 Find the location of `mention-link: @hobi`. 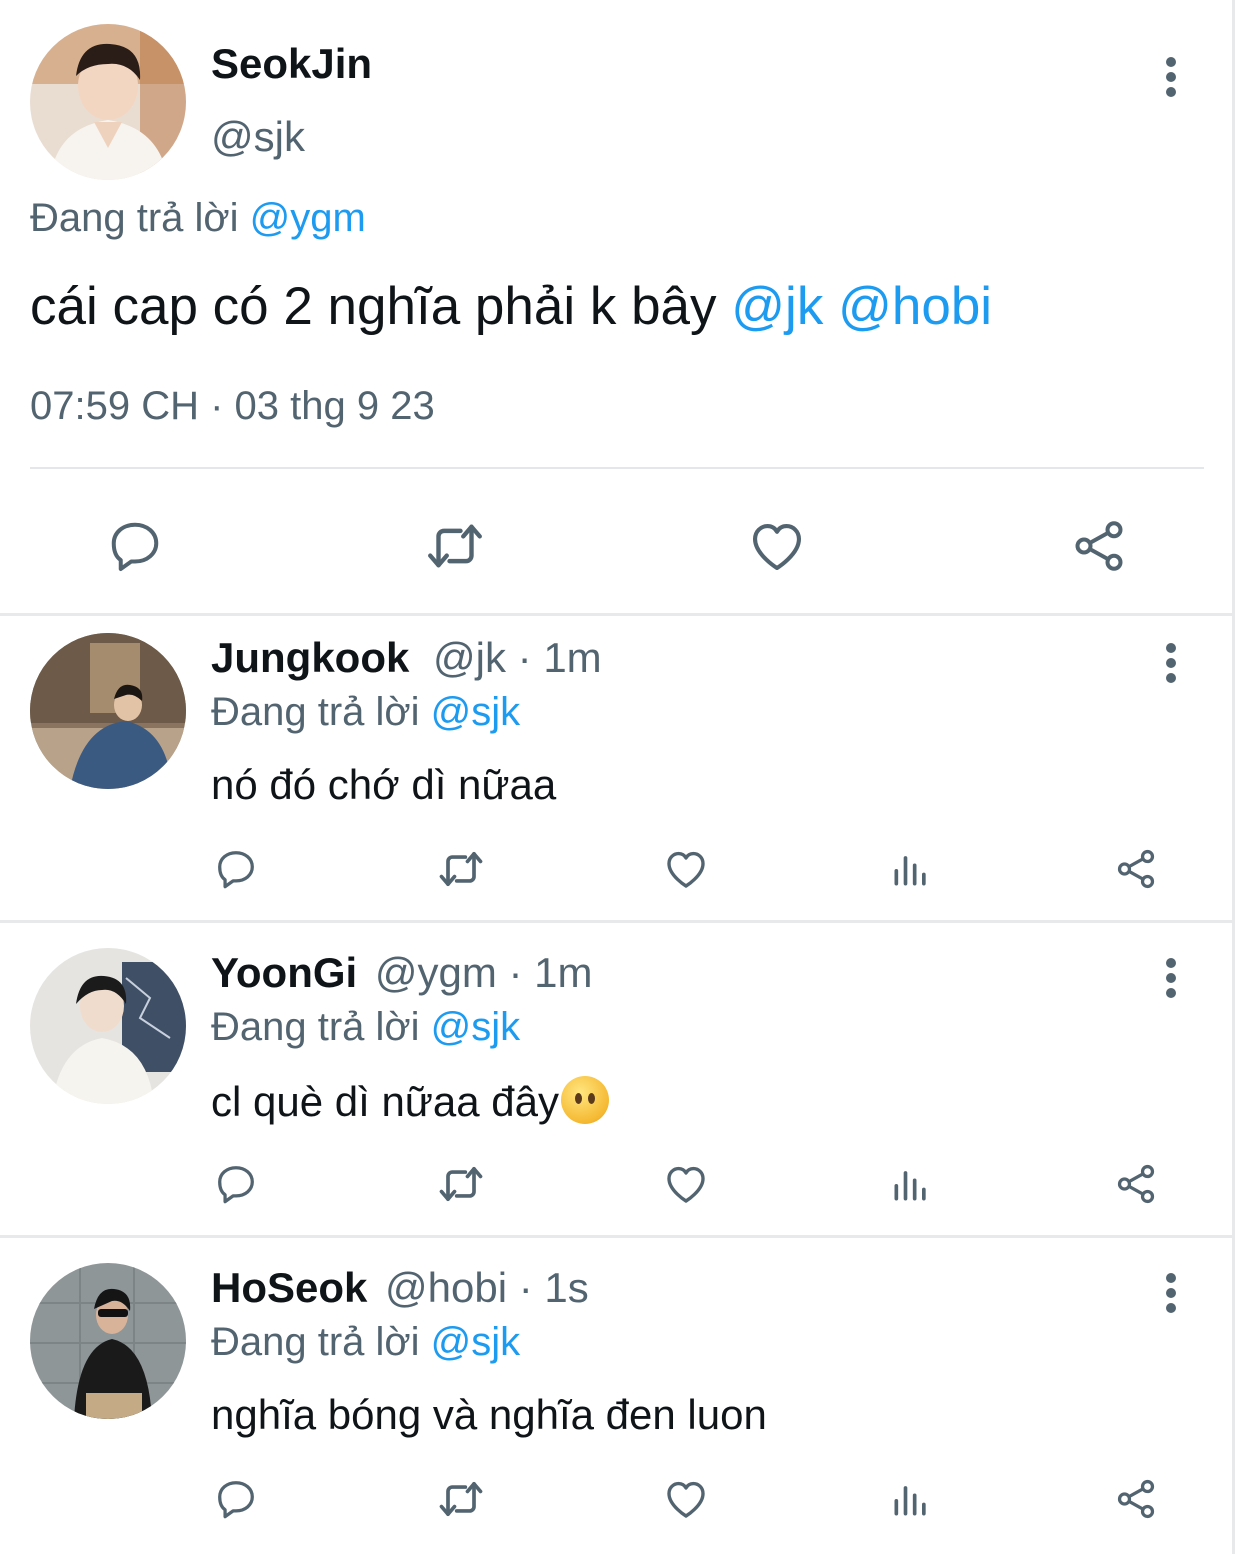

mention-link: @hobi is located at coordinates (915, 306).